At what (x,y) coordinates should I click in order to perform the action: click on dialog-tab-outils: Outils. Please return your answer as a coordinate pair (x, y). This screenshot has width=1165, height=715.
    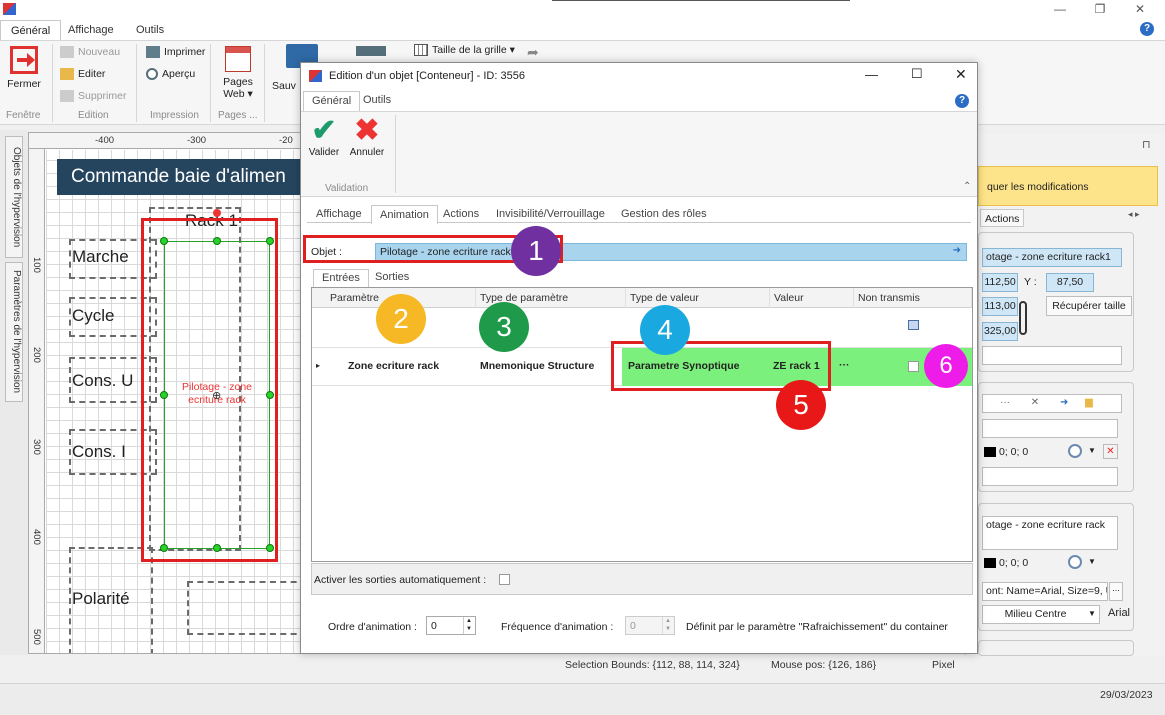
    Looking at the image, I should click on (377, 100).